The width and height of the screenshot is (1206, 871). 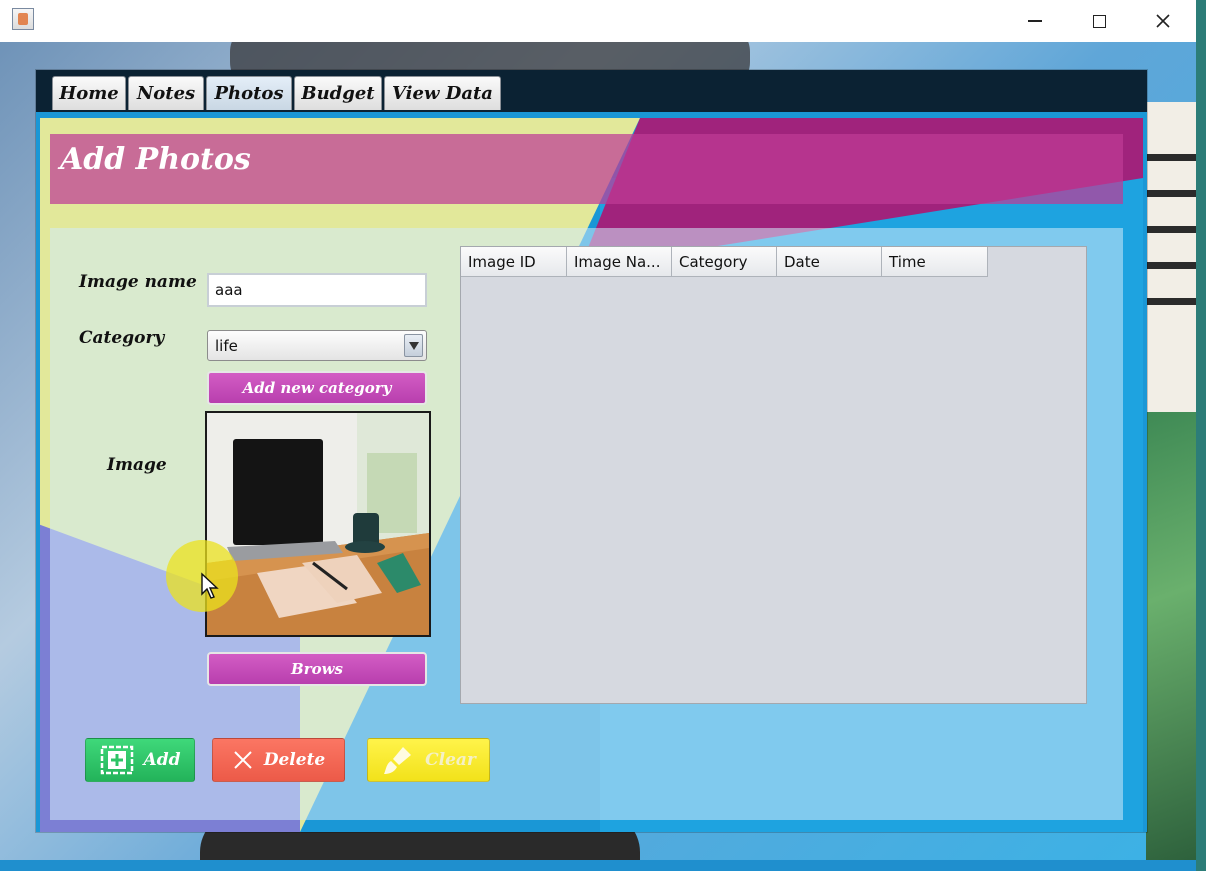 I want to click on page-header: Add Photos, so click(x=586, y=169).